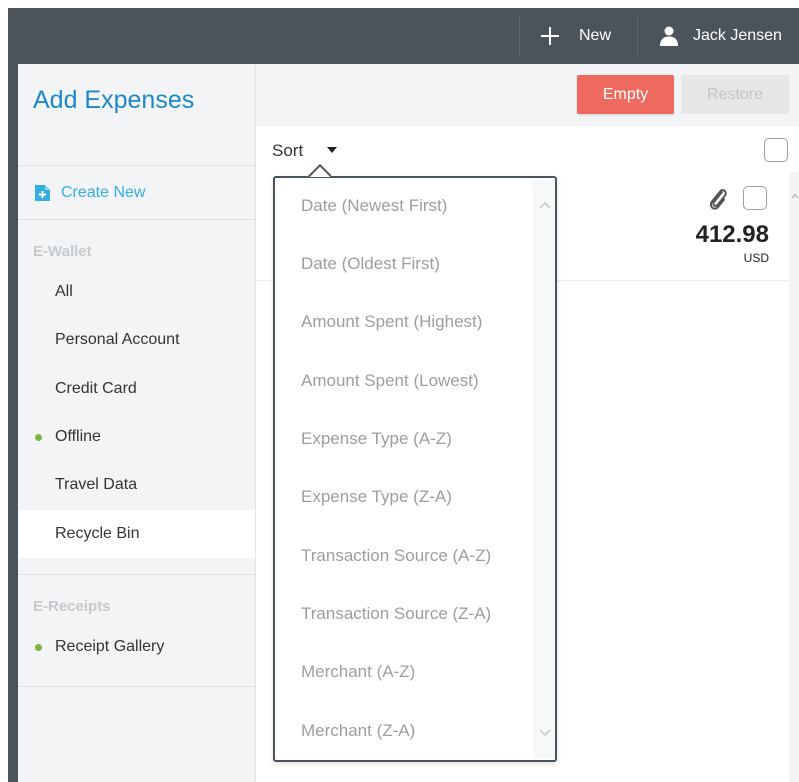  What do you see at coordinates (358, 731) in the screenshot?
I see `sort-option-merchant-za: Merchant (Z-A)` at bounding box center [358, 731].